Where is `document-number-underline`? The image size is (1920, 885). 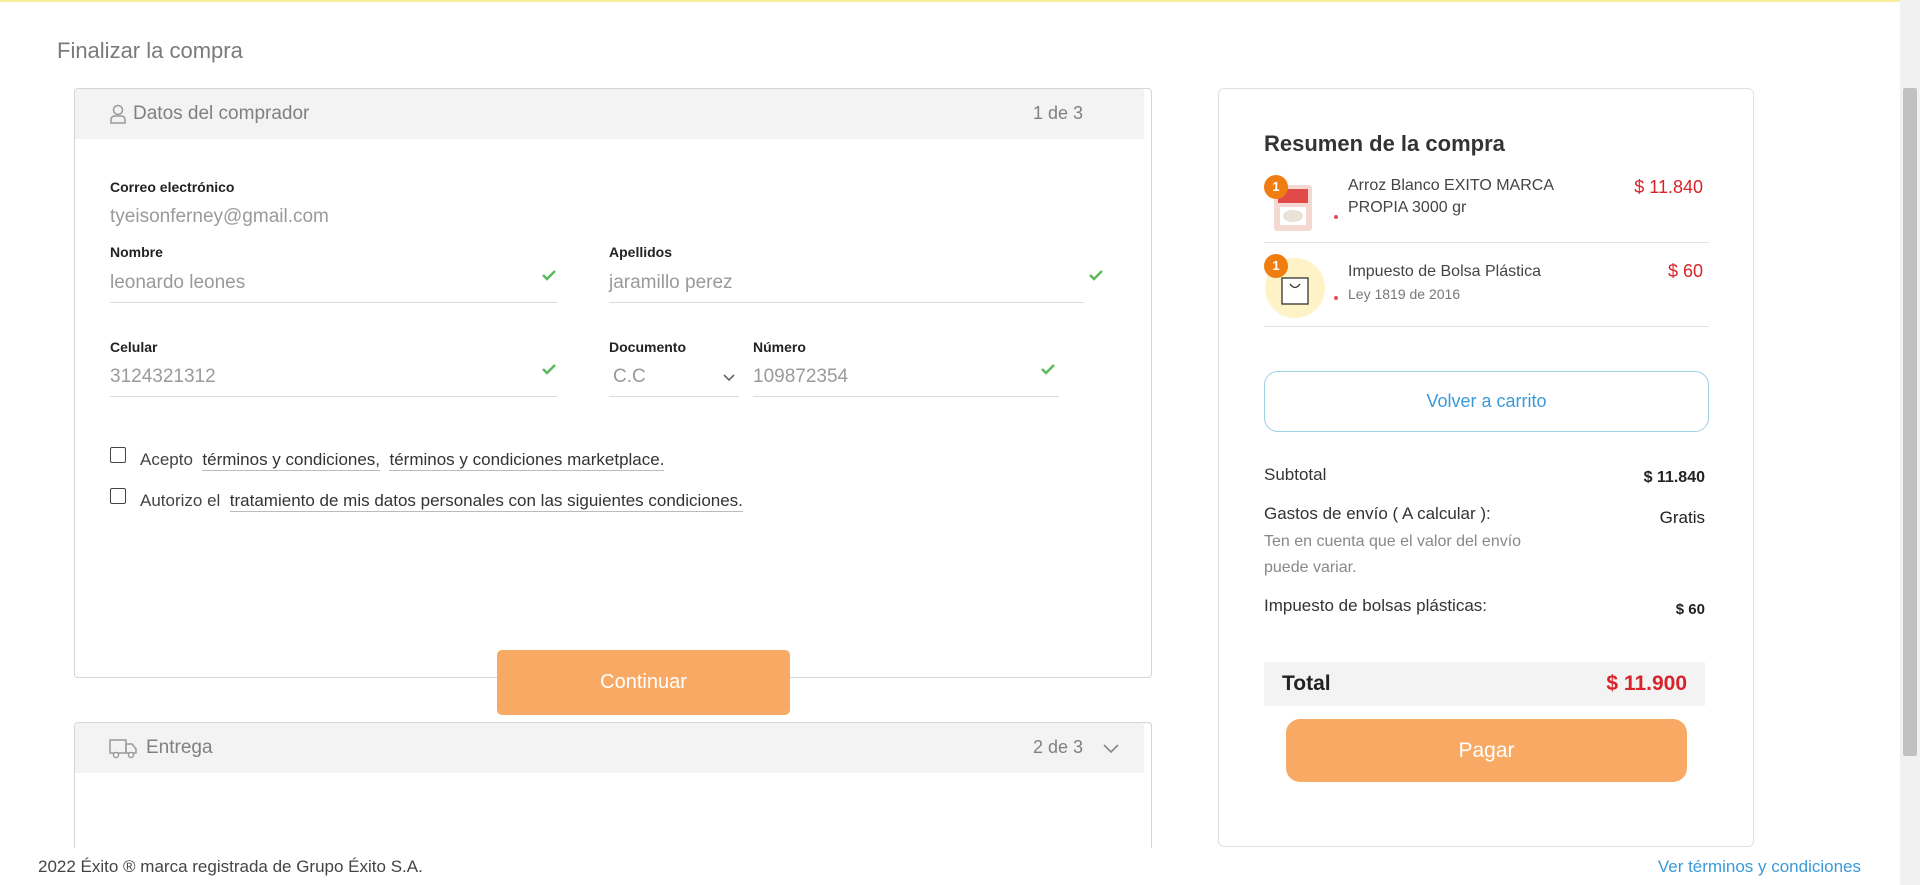
document-number-underline is located at coordinates (906, 396).